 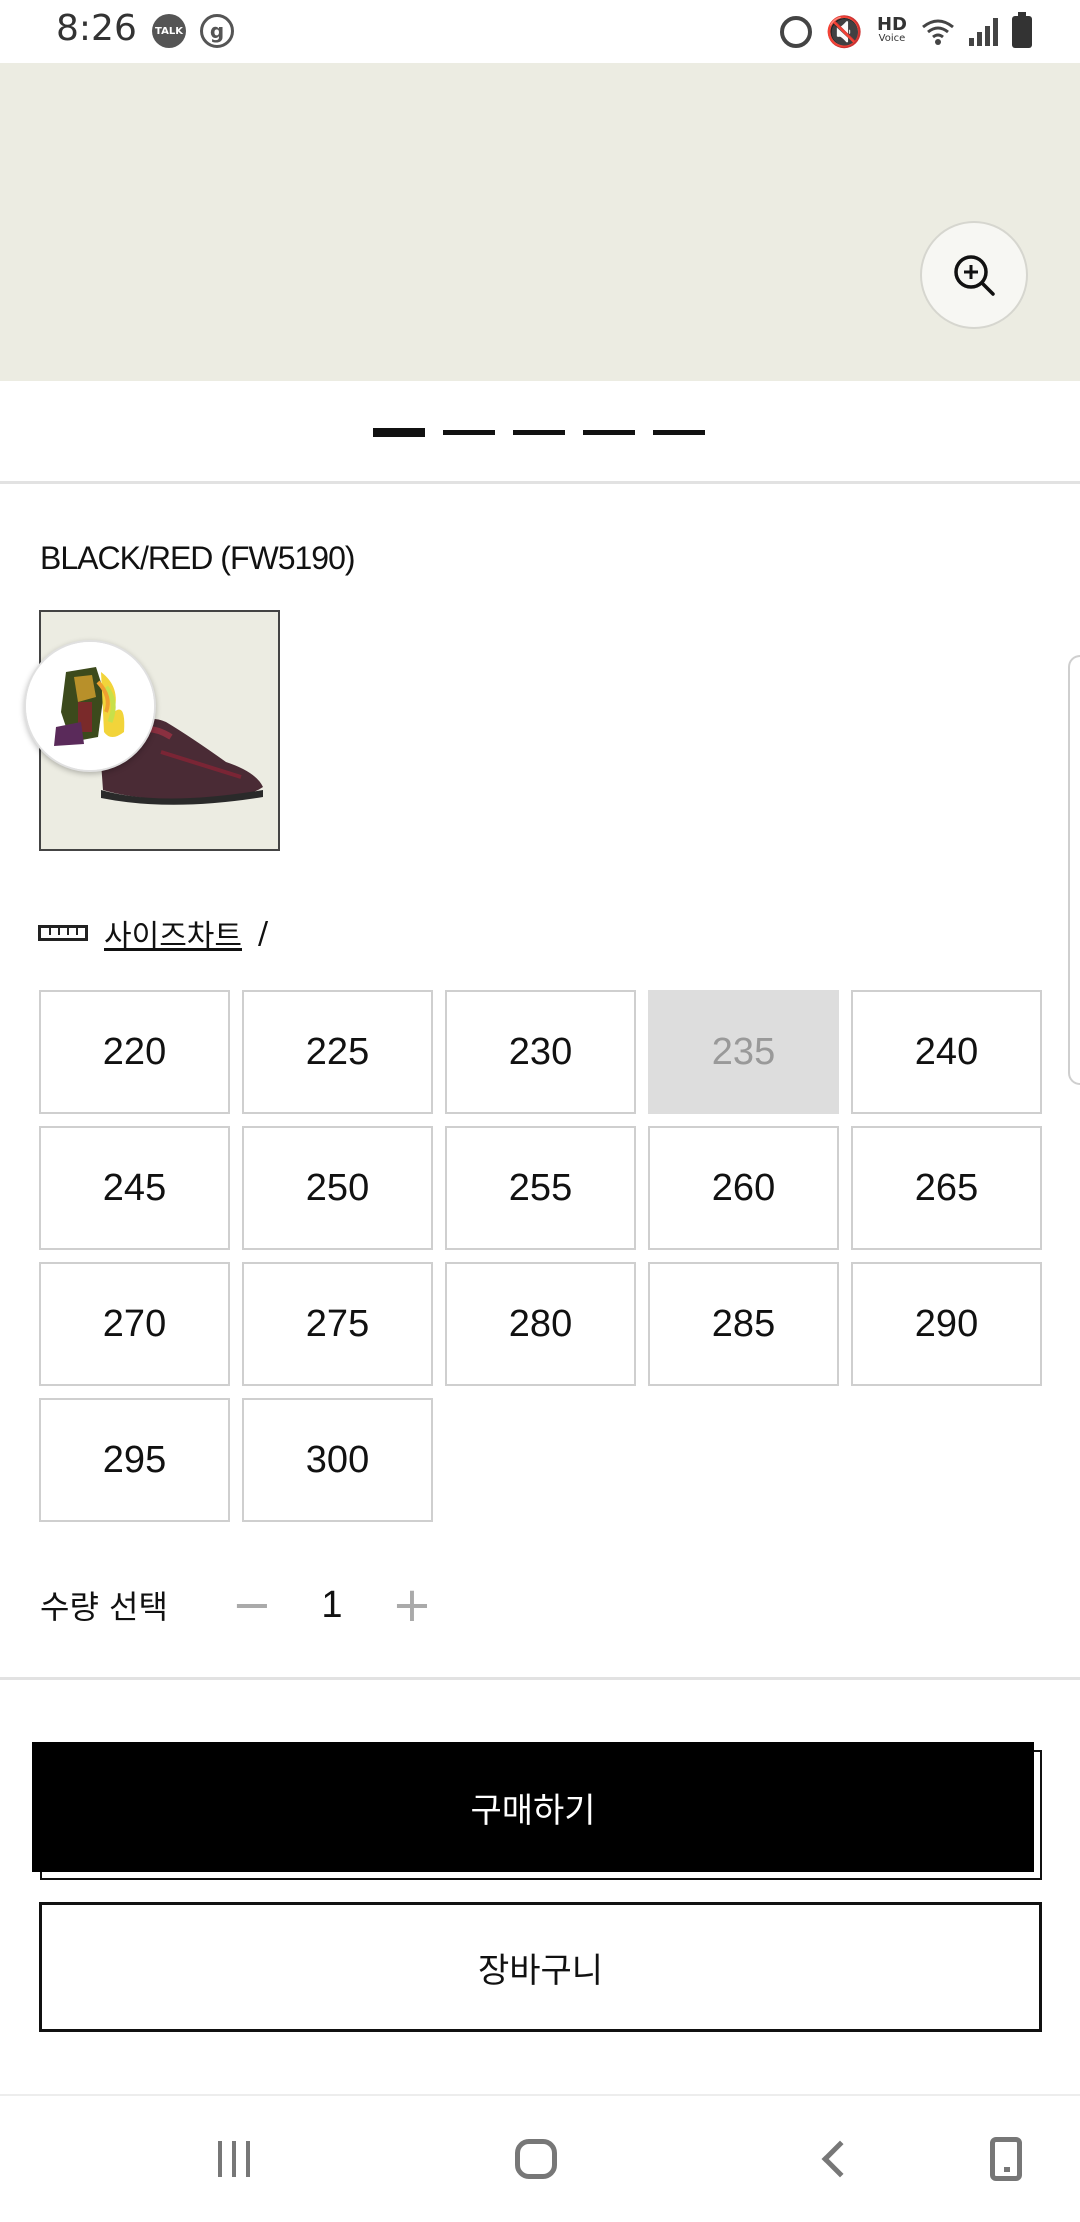 What do you see at coordinates (134, 1188) in the screenshot?
I see `size-option-245: 245` at bounding box center [134, 1188].